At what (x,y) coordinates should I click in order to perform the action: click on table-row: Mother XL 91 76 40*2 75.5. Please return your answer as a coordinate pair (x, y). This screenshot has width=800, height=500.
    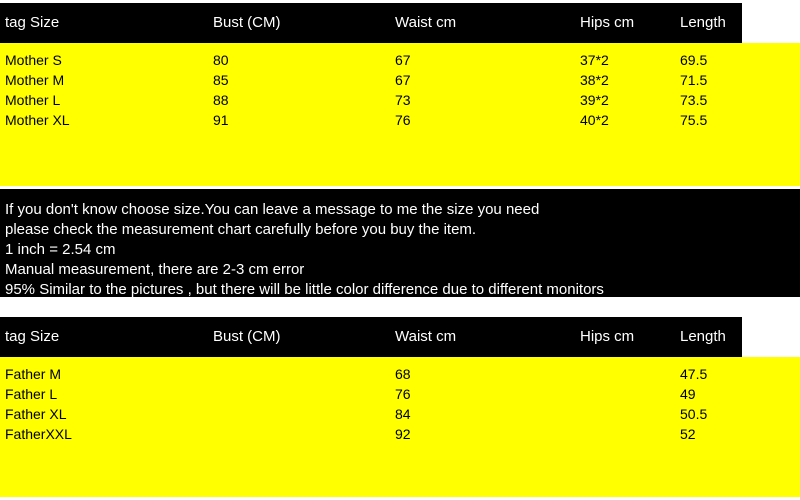
    Looking at the image, I should click on (400, 120).